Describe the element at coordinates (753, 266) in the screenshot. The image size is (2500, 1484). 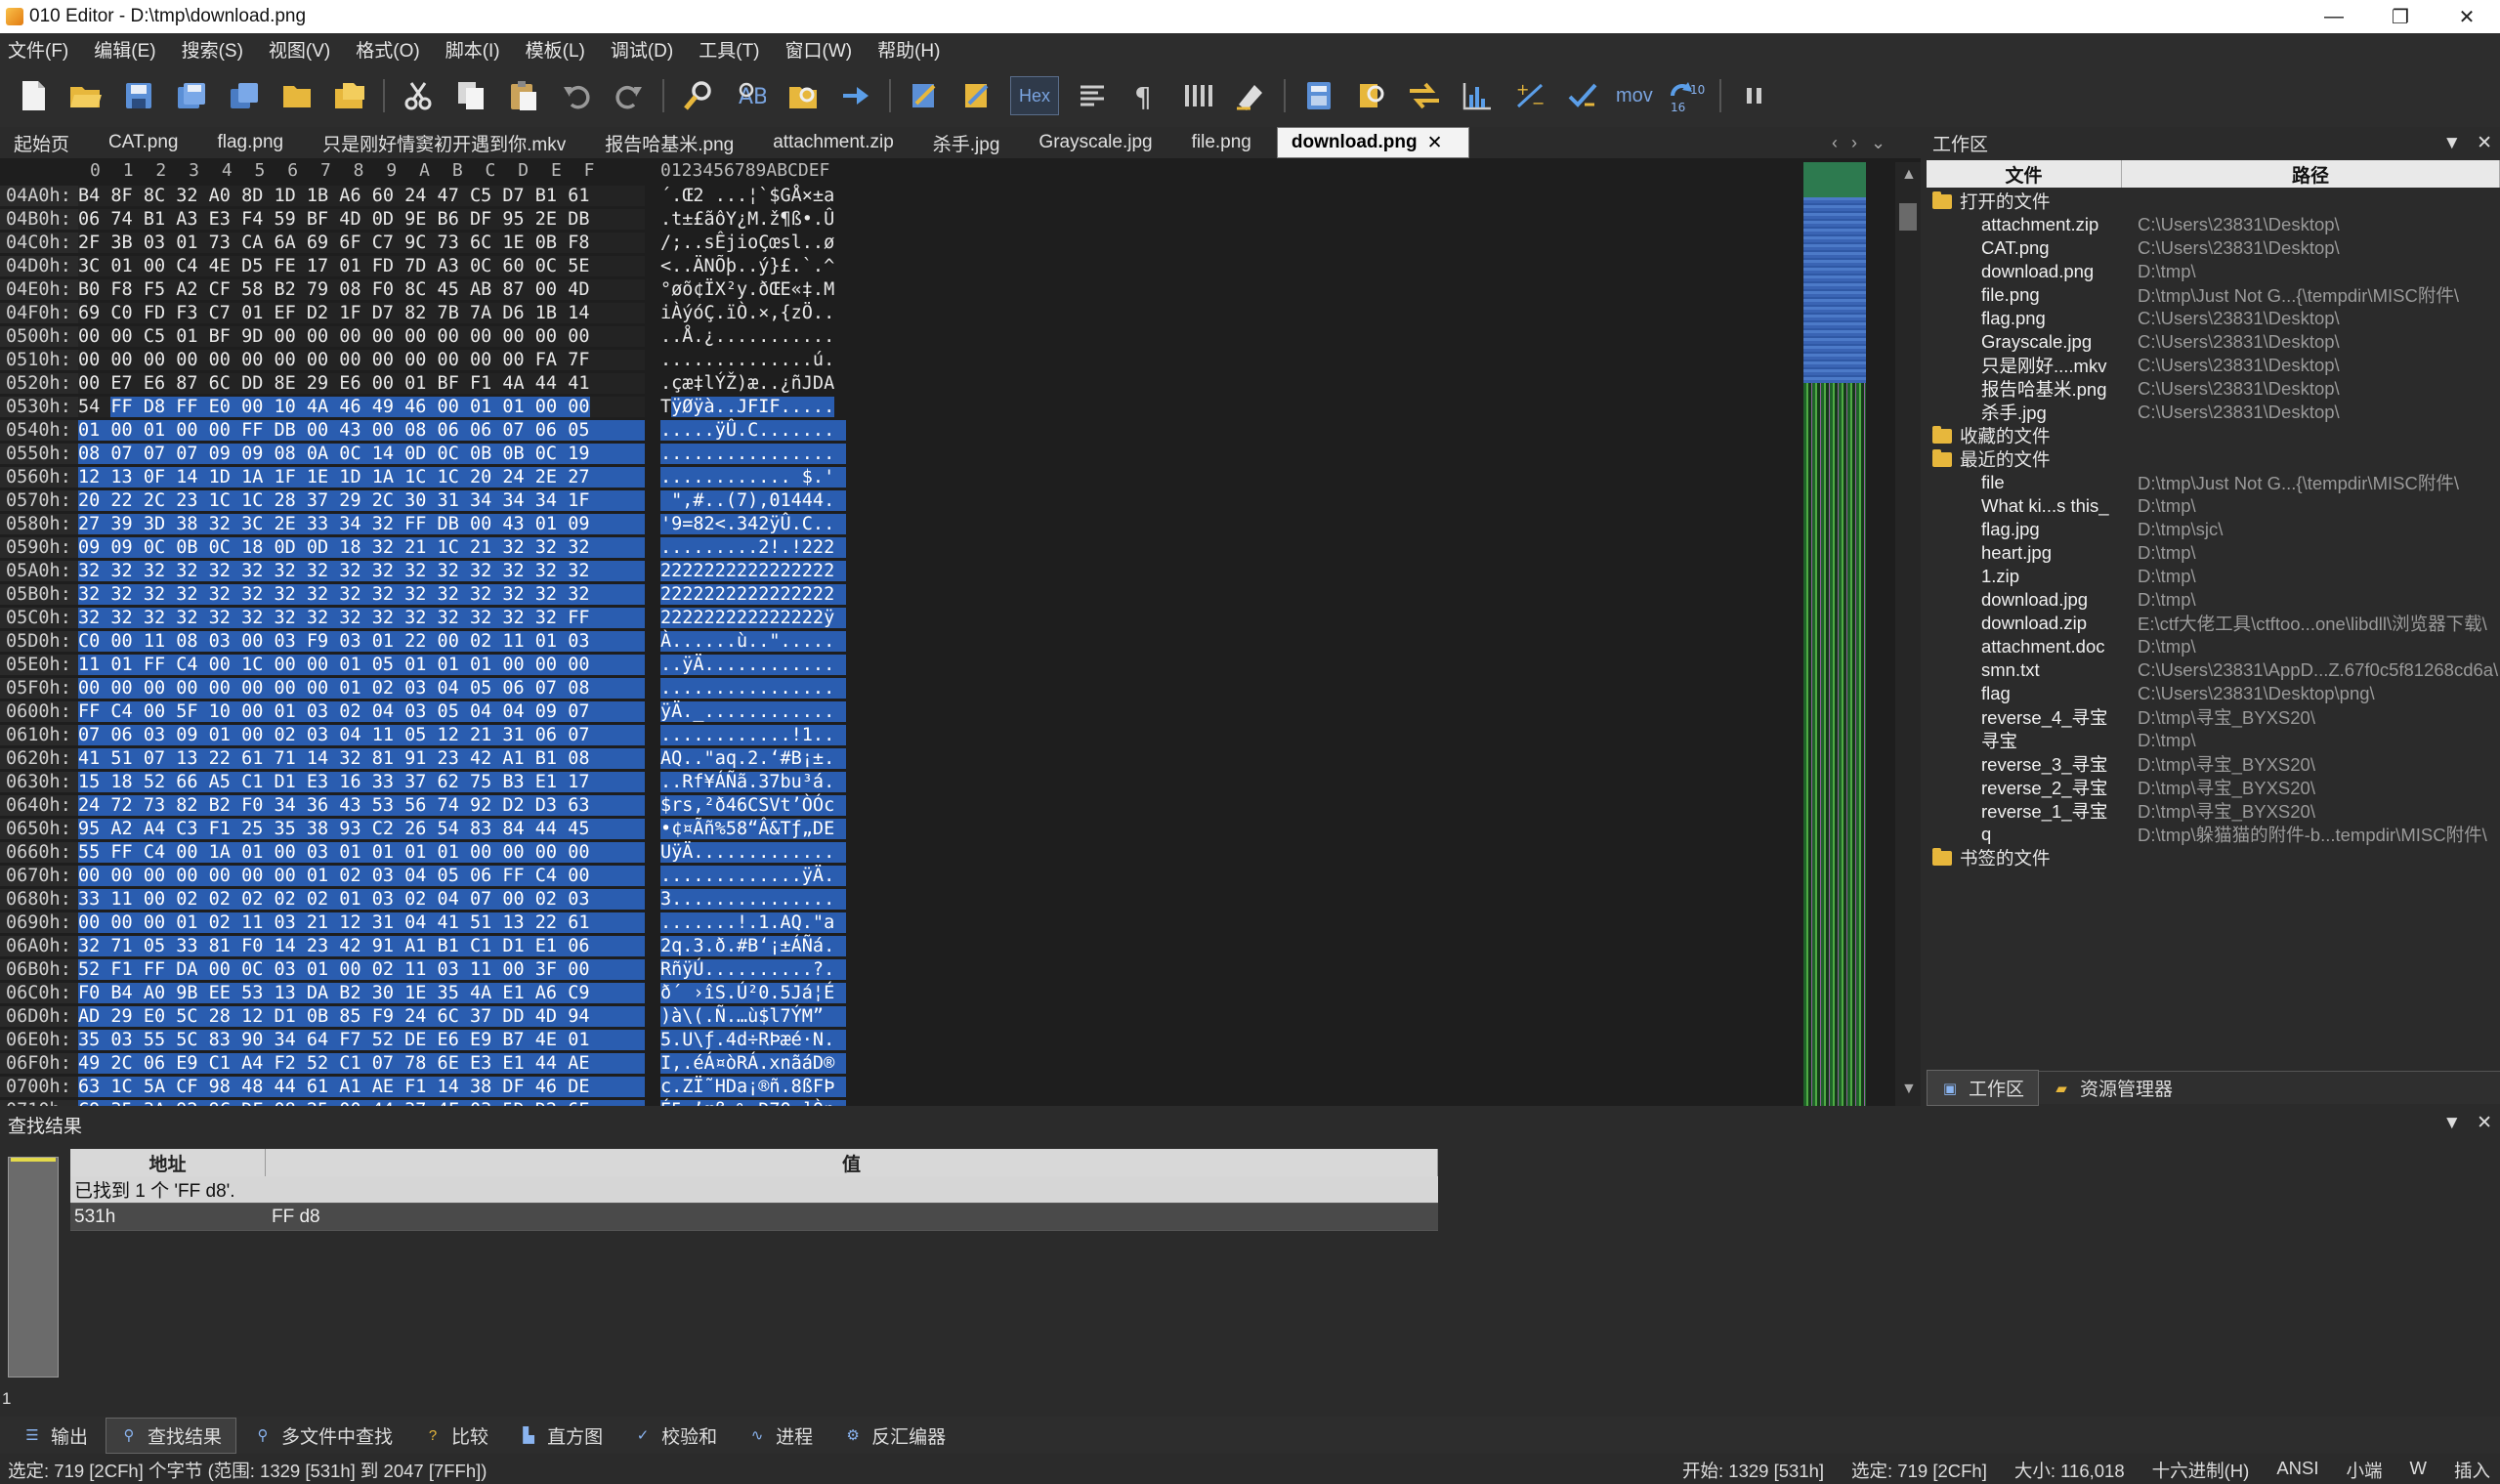
I see `row-ascii: <..ÄNÕþ..ý}£.`.^` at that location.